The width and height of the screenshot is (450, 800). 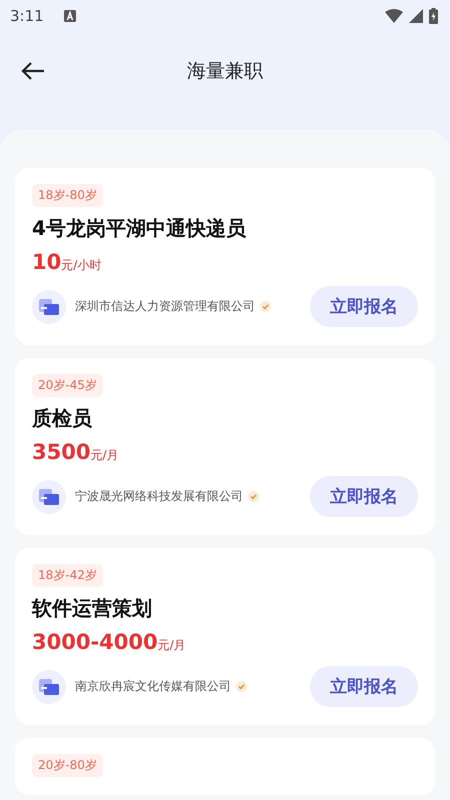 What do you see at coordinates (67, 385) in the screenshot?
I see `age-tag: 20岁-45岁` at bounding box center [67, 385].